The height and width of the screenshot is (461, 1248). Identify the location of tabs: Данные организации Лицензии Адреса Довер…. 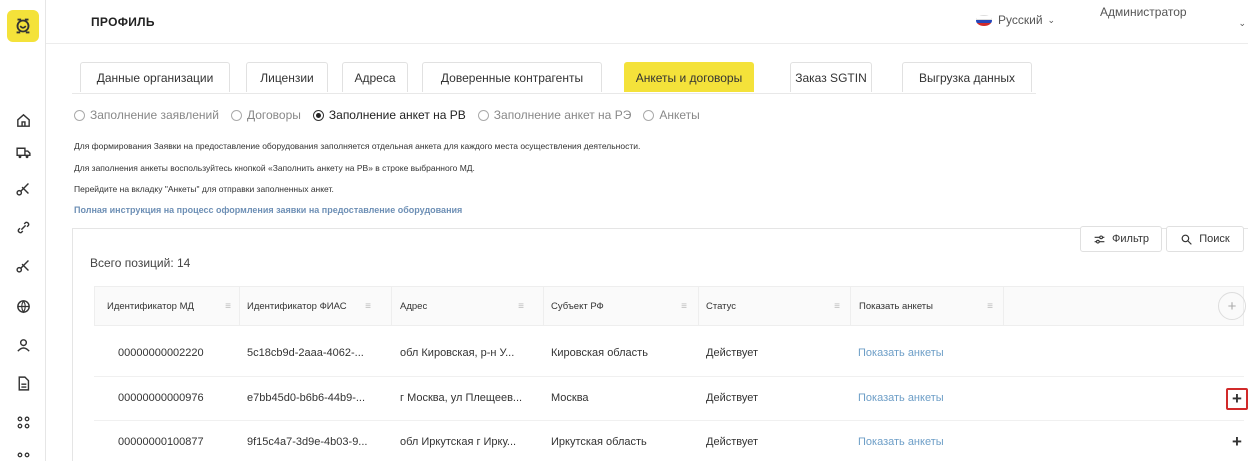
(554, 78).